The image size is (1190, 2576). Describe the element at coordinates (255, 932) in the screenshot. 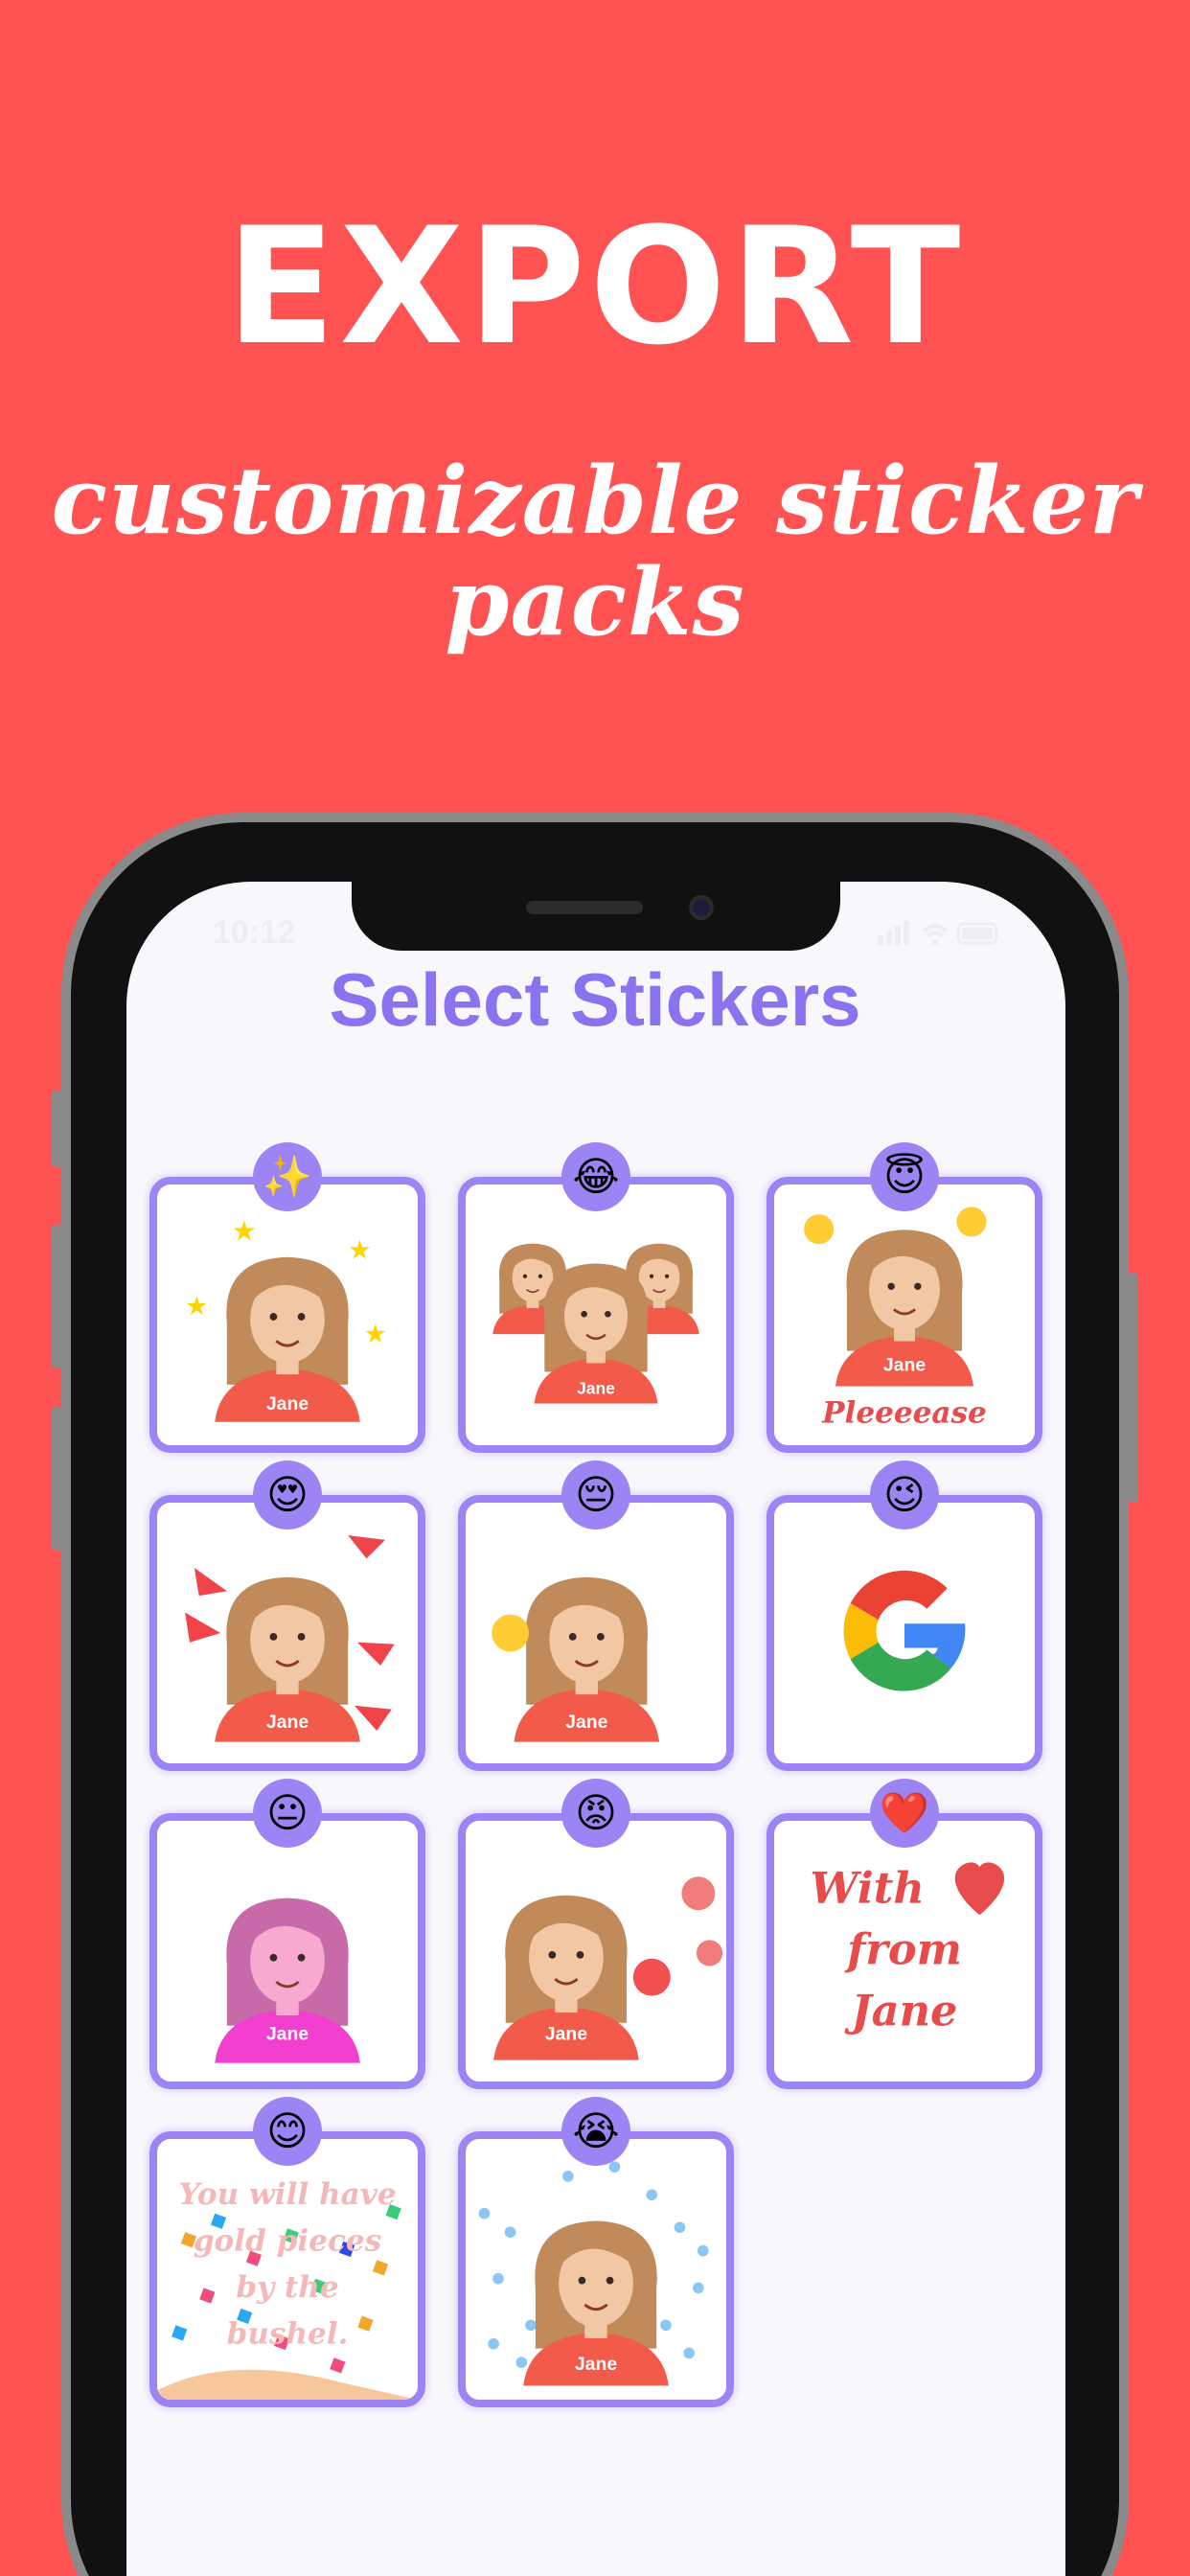

I see `status-time: 10:12` at that location.